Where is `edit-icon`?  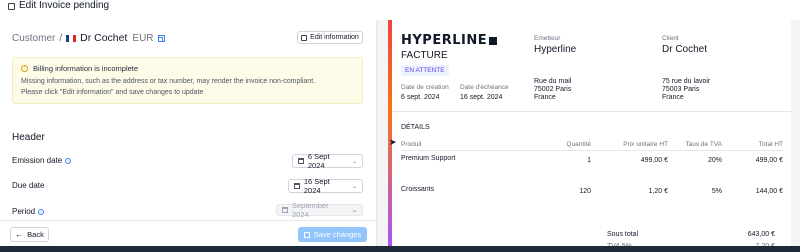
edit-icon is located at coordinates (11, 6).